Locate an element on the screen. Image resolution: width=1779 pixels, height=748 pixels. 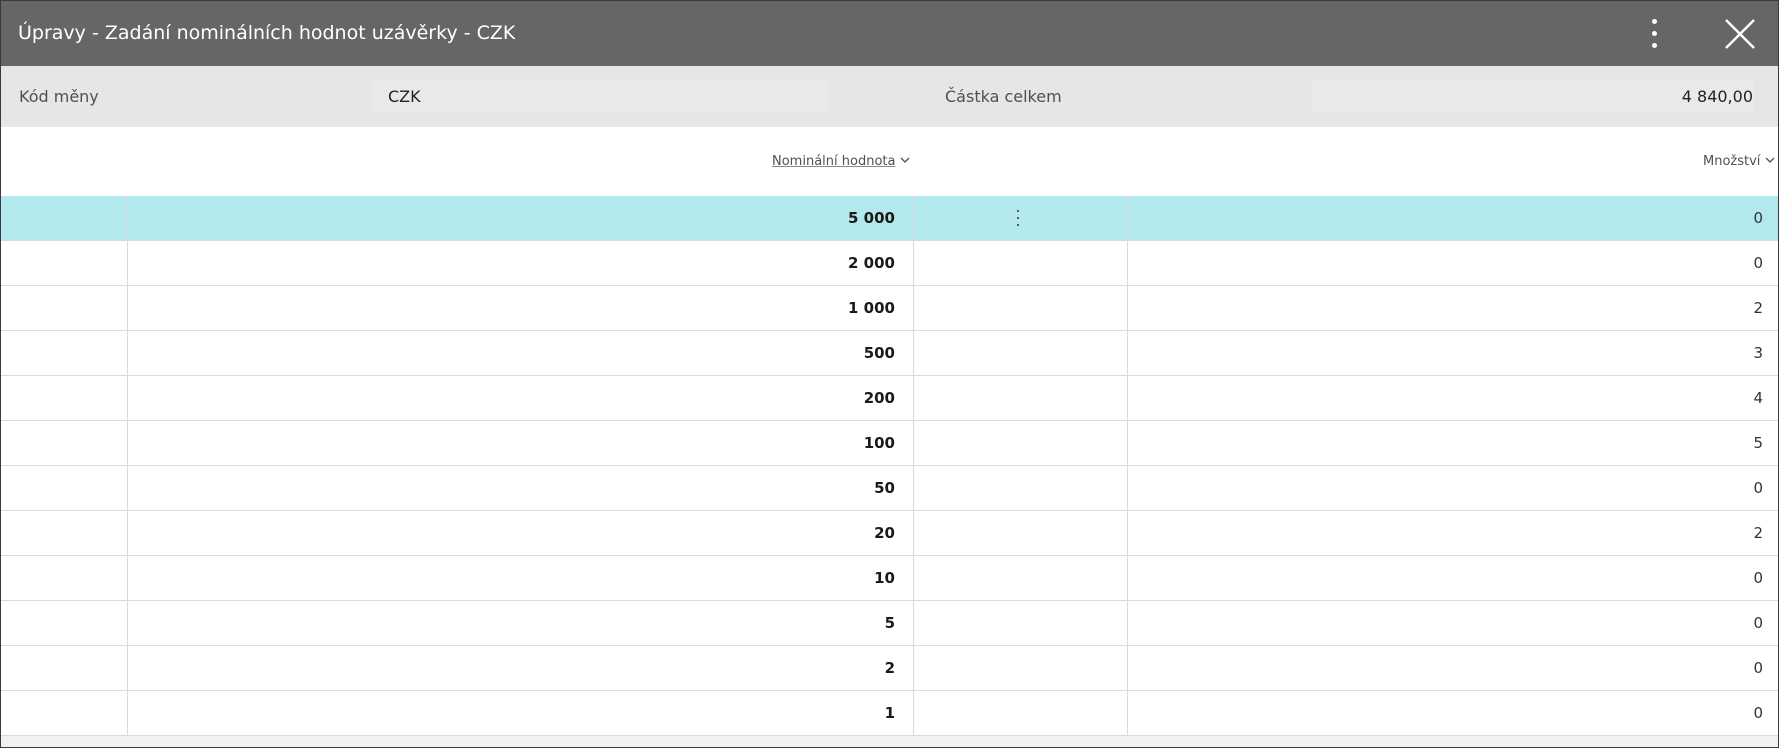
quantity-cell: 5 is located at coordinates (1445, 443).